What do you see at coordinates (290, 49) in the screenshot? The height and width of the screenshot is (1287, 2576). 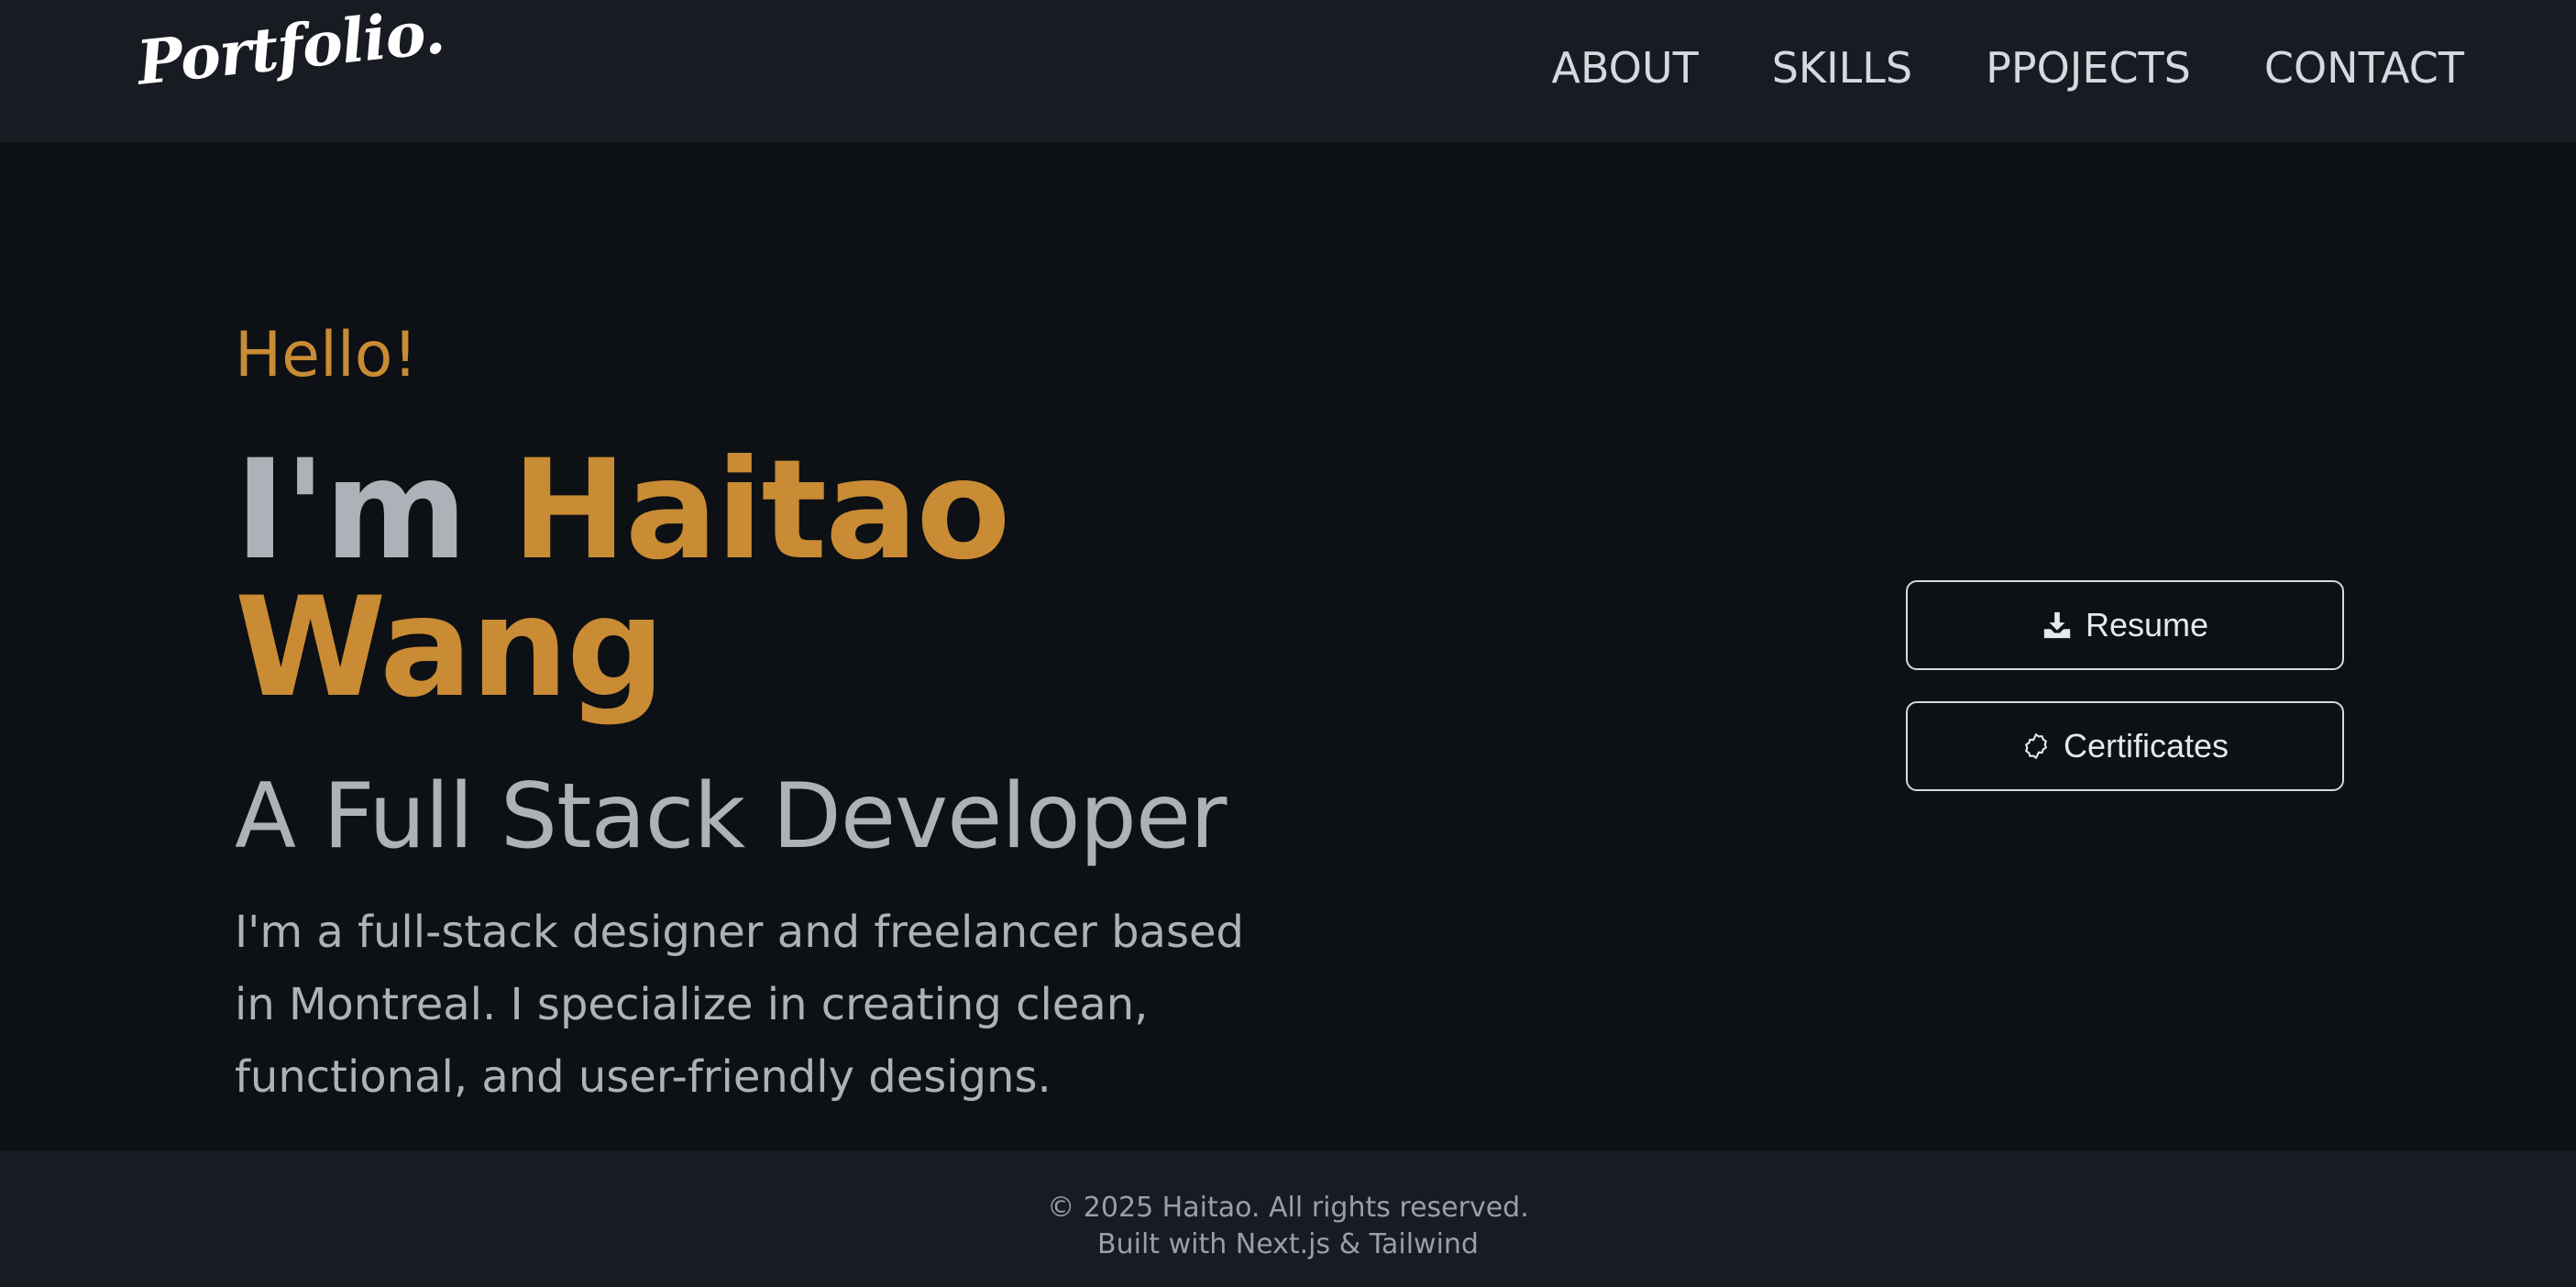 I see `logo: Portfolio.` at bounding box center [290, 49].